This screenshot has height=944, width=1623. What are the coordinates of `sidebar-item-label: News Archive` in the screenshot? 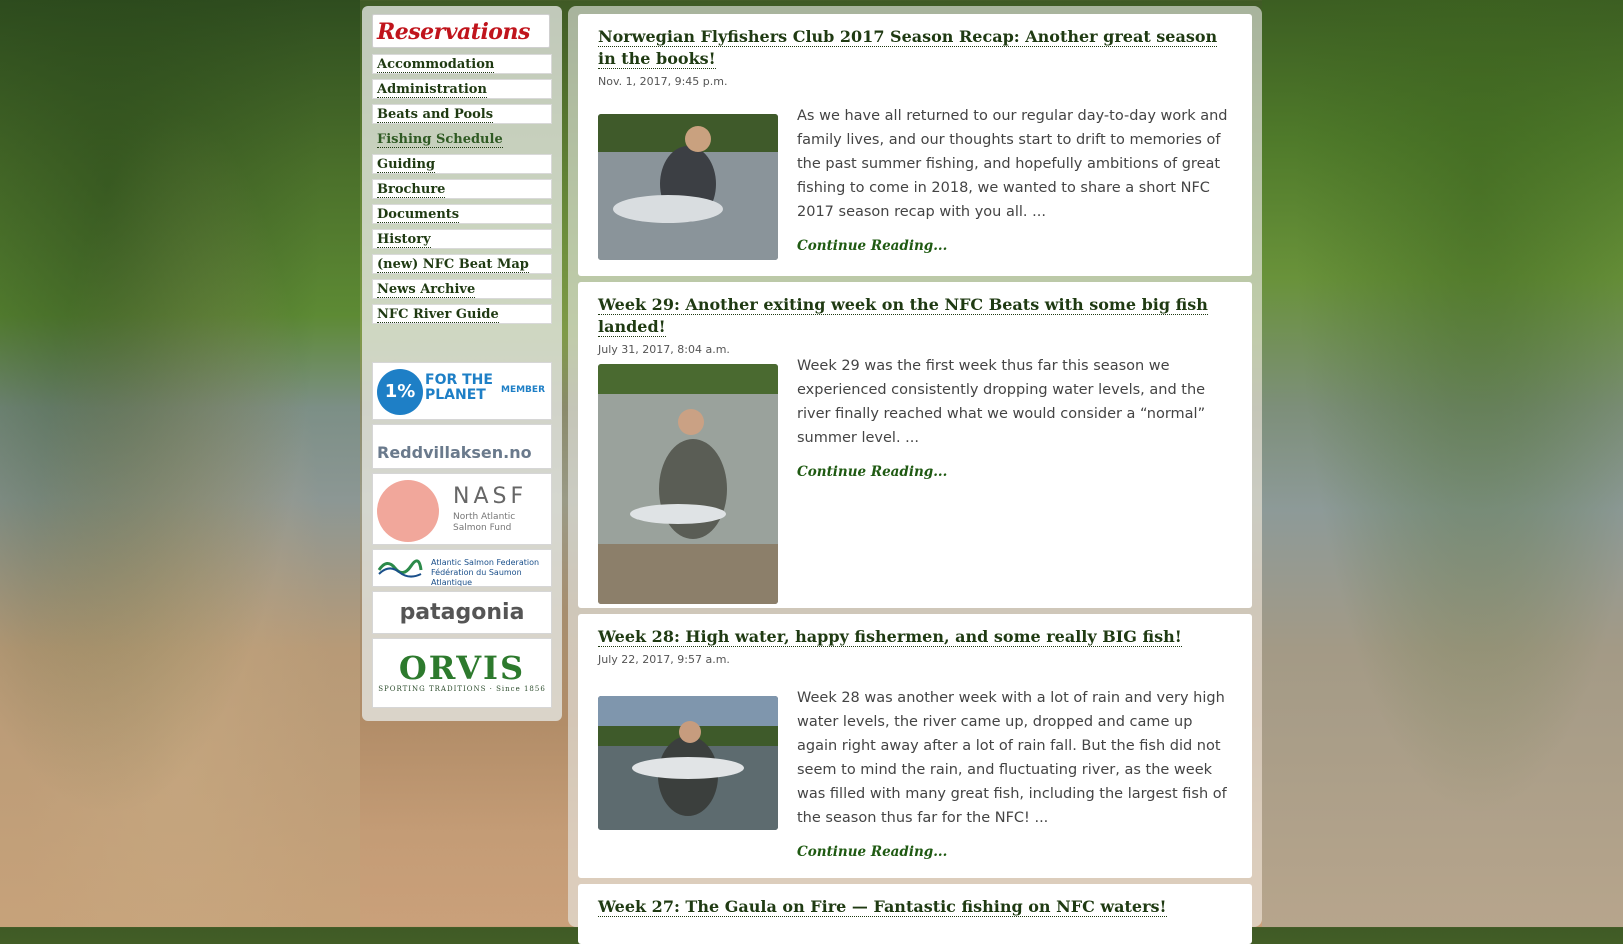 It's located at (426, 290).